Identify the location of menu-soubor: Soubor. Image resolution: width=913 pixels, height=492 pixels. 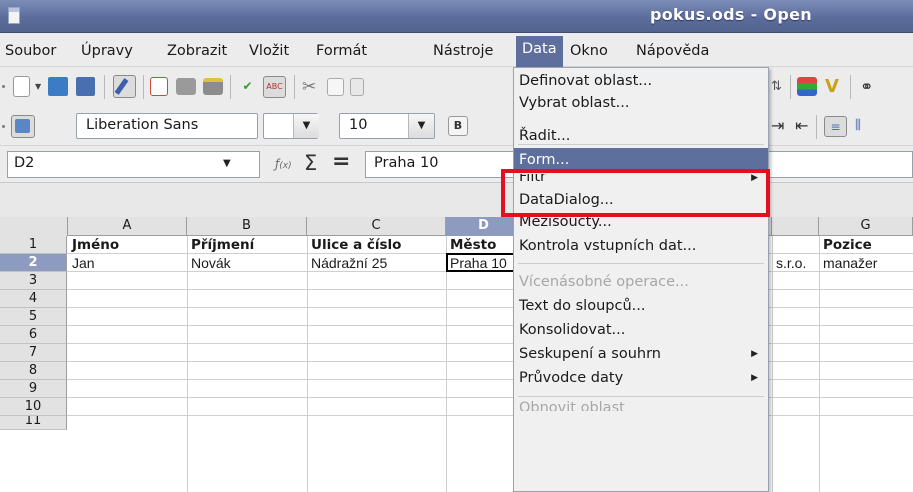
(30, 53).